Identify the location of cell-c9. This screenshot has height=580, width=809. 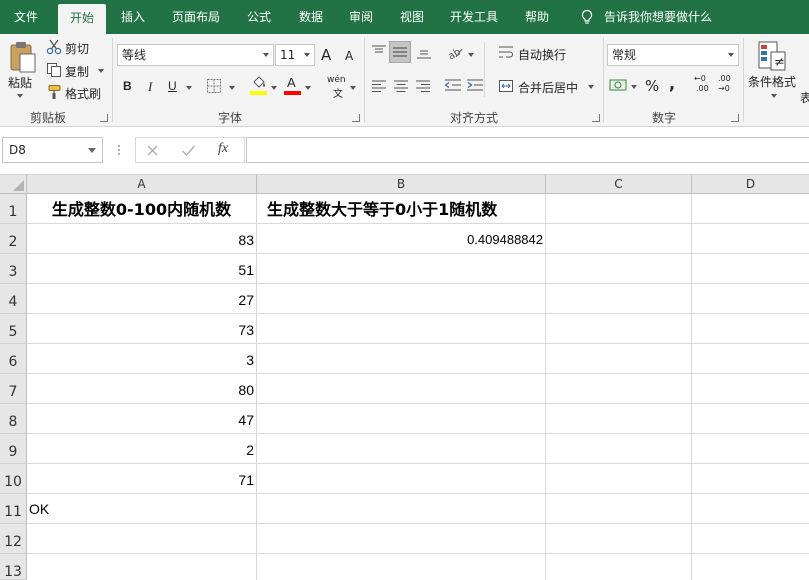
(619, 449).